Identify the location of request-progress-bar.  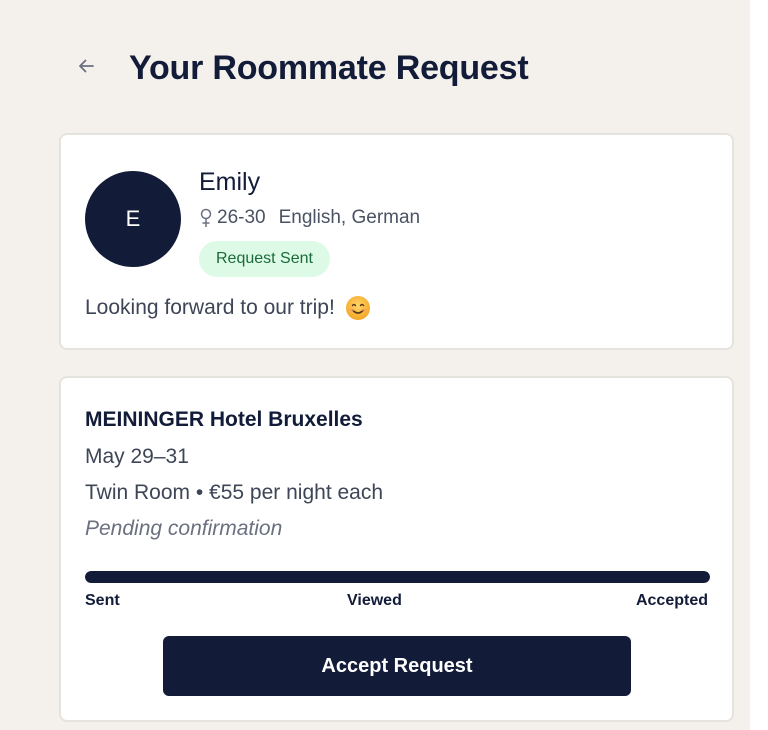
(397, 577).